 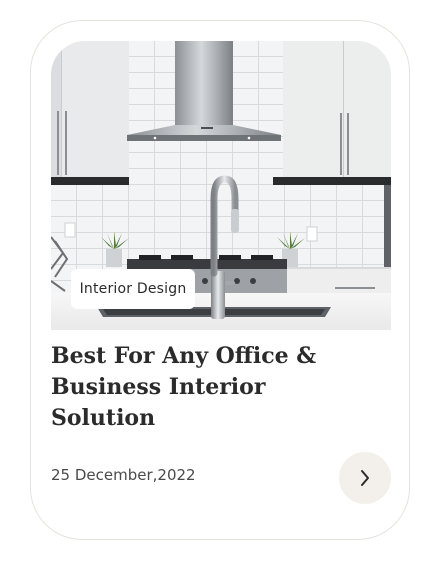 I want to click on category-tag: Interior Design, so click(x=133, y=289).